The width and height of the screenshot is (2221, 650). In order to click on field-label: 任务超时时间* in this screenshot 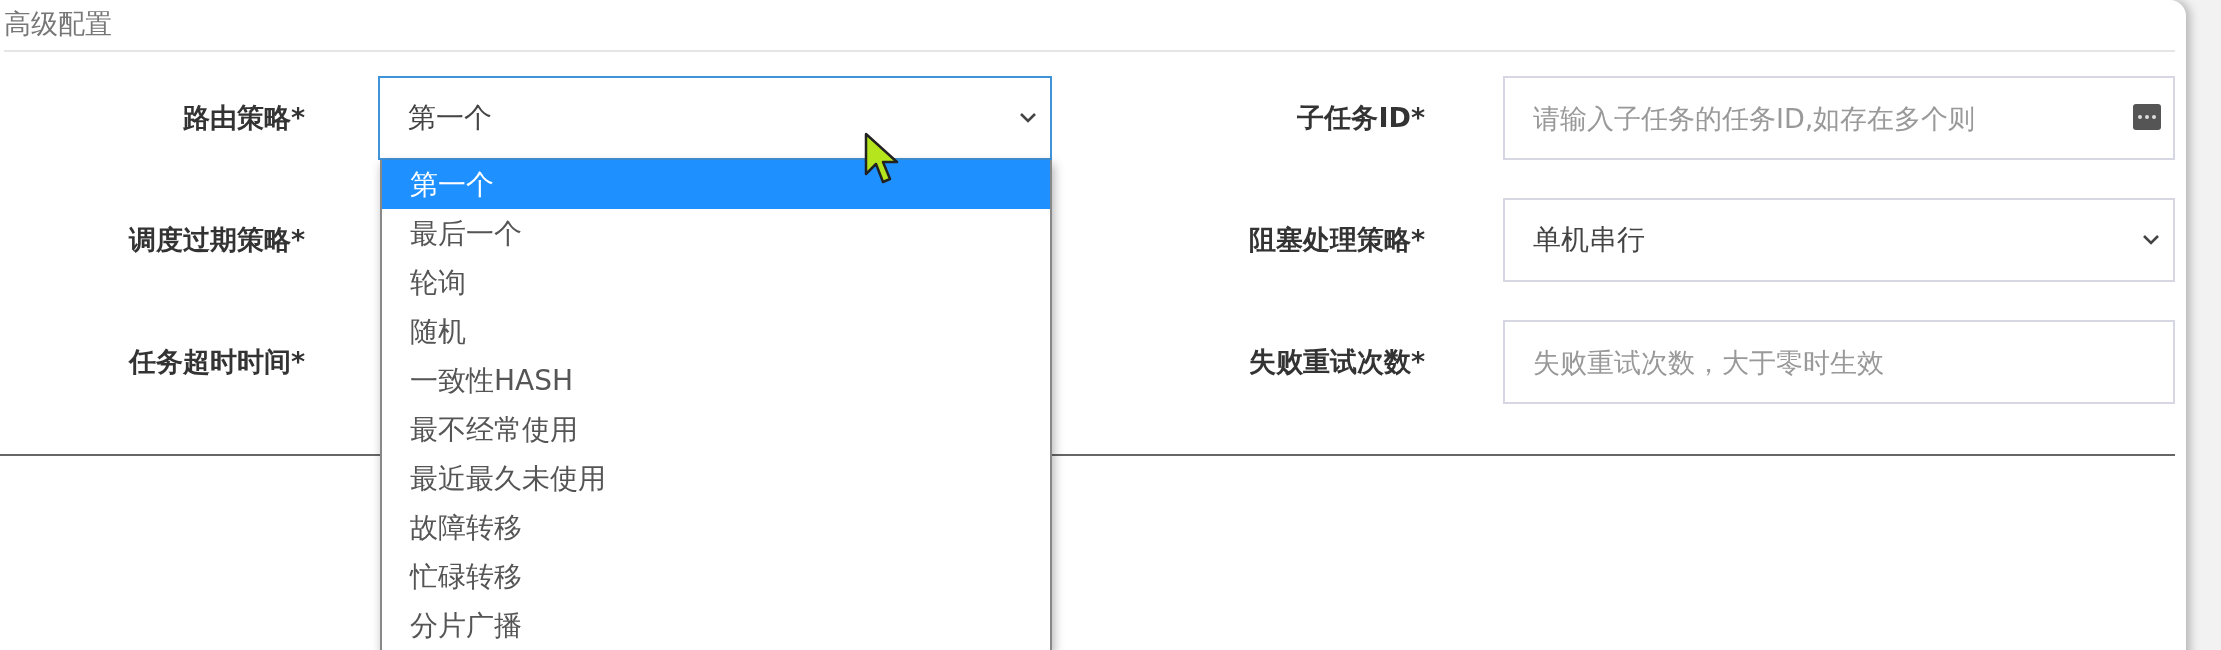, I will do `click(216, 362)`.